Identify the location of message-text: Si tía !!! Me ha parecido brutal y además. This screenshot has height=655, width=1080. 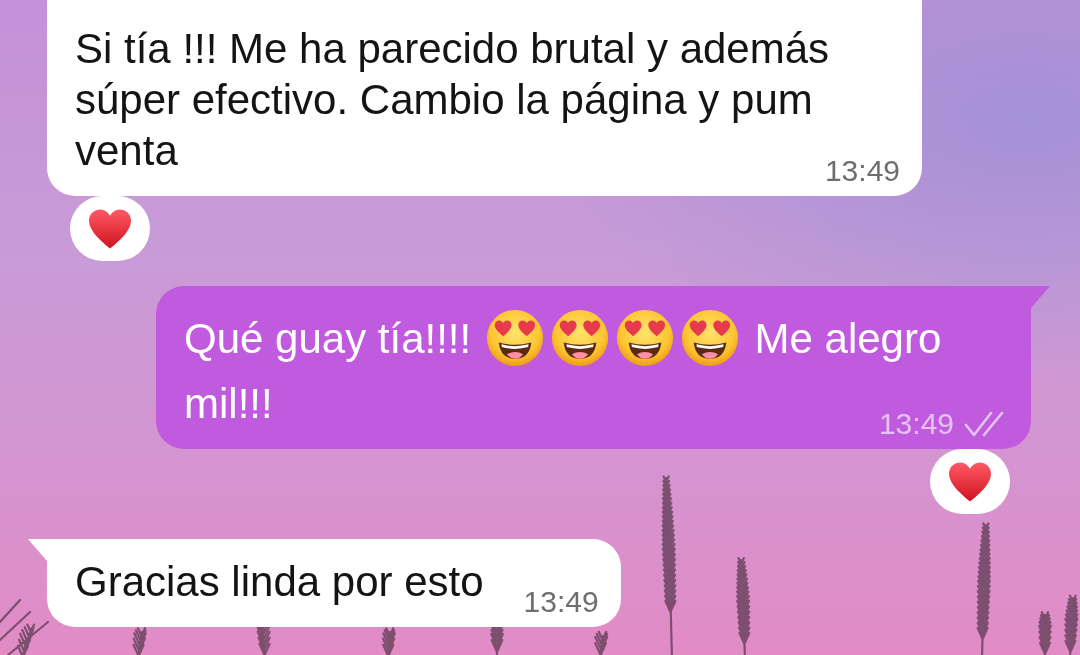
(452, 48).